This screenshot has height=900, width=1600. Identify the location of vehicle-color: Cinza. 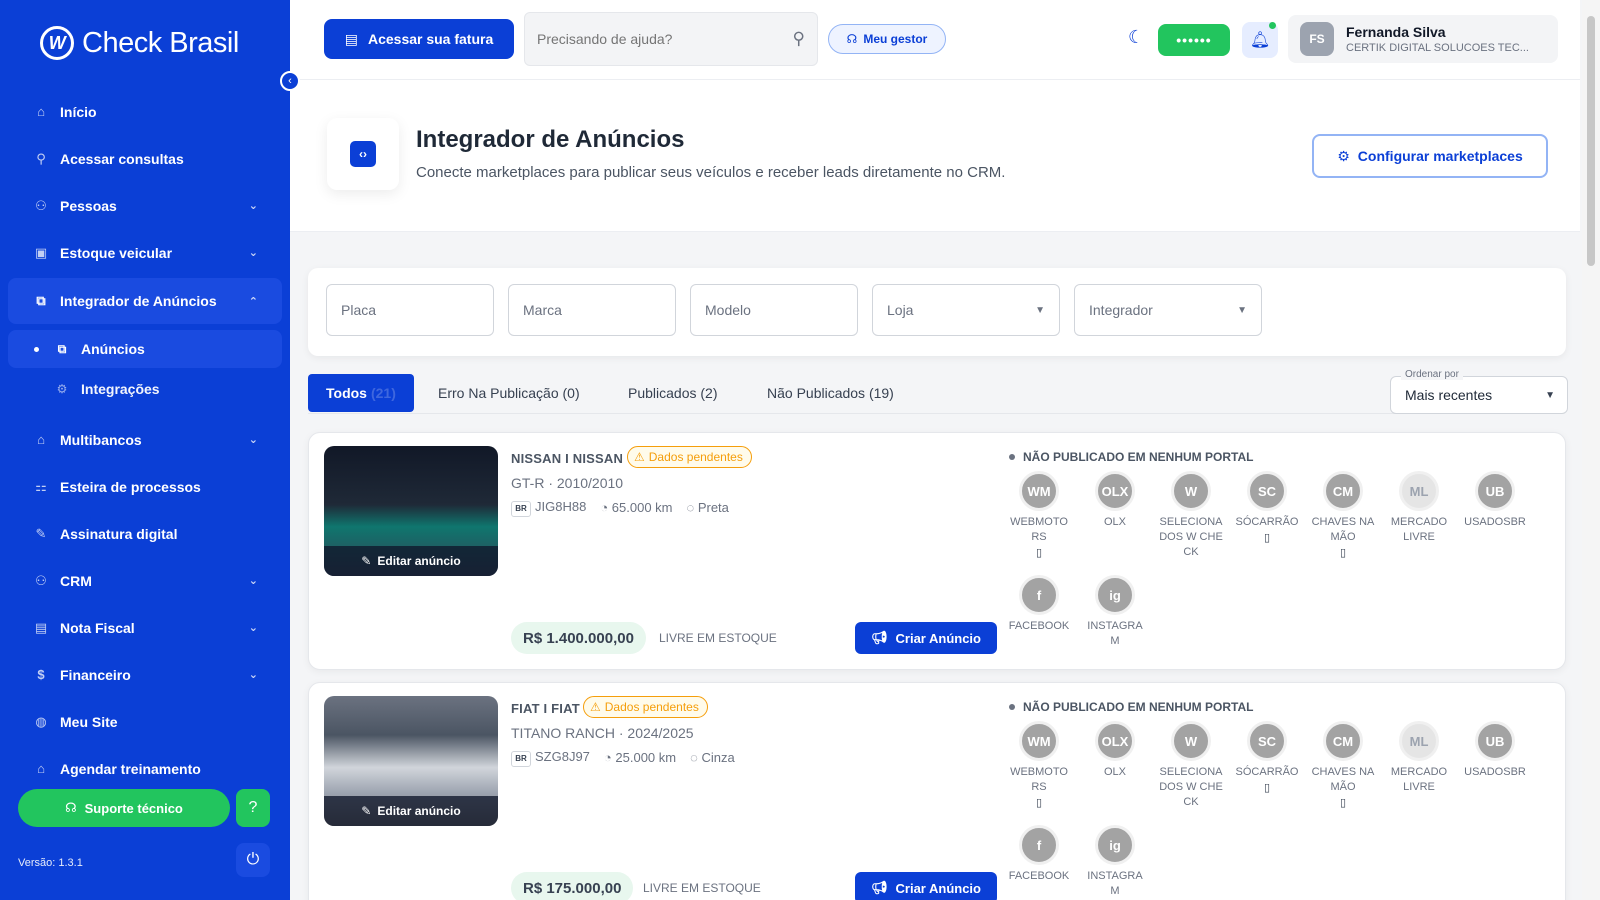
(718, 758).